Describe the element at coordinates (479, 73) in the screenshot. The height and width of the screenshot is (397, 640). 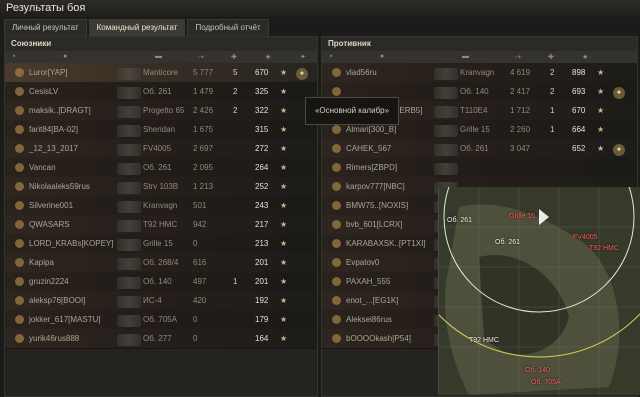
I see `table-row: vlad56ru Kranvagn 4 619 2 898 ★` at that location.